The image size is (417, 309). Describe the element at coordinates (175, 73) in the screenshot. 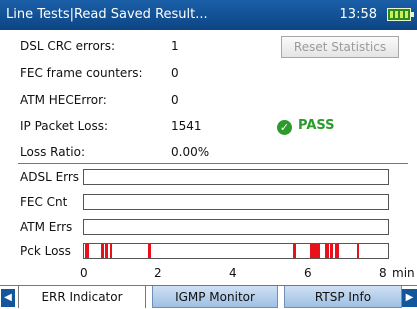

I see `stat-value-fec-frame: 0` at that location.